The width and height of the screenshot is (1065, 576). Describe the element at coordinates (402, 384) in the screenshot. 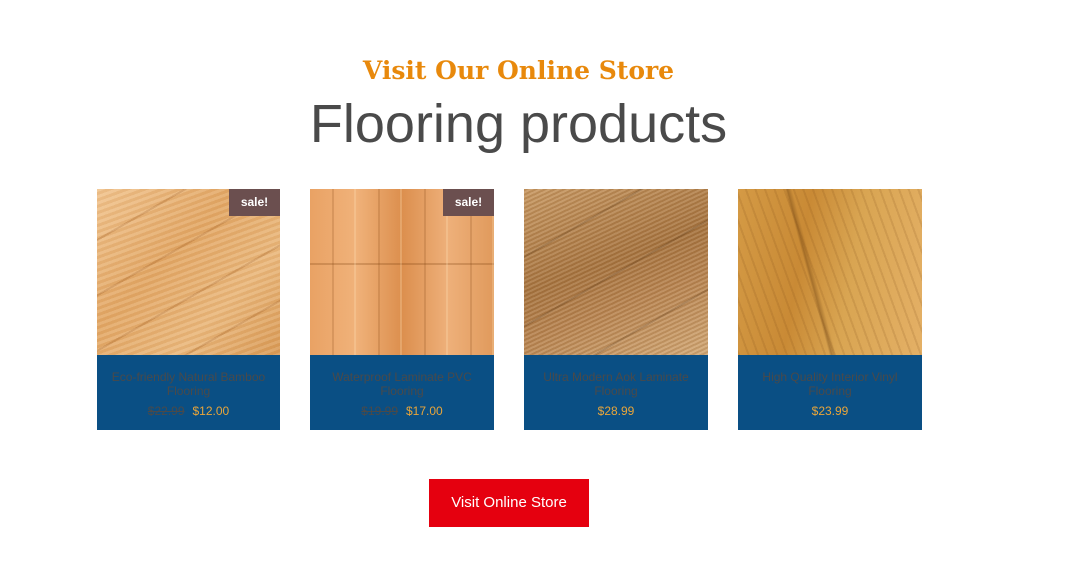

I see `product-title: Waterproof Laminate PVC Flooring` at that location.